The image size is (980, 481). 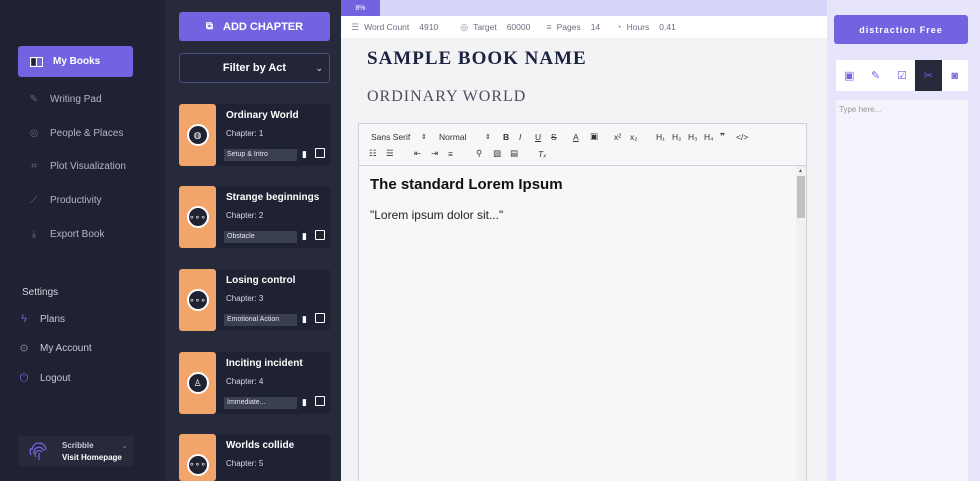 I want to click on pages-stat: ≡ Pages 14, so click(x=573, y=27).